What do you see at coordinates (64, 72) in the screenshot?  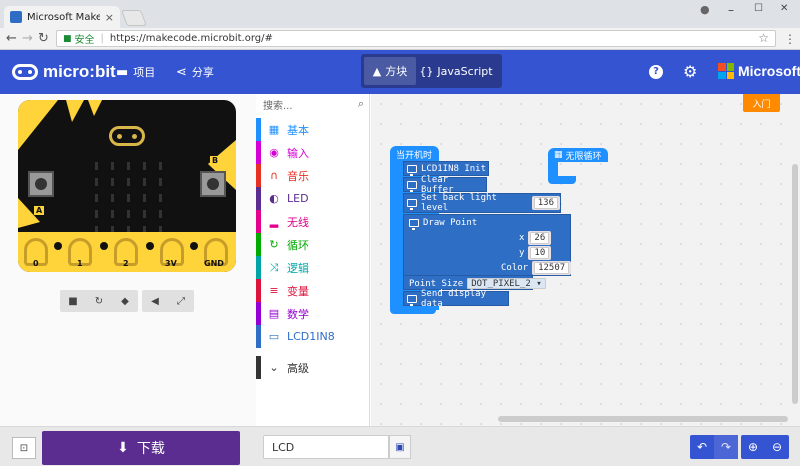 I see `microbit-logo: micro:bit` at bounding box center [64, 72].